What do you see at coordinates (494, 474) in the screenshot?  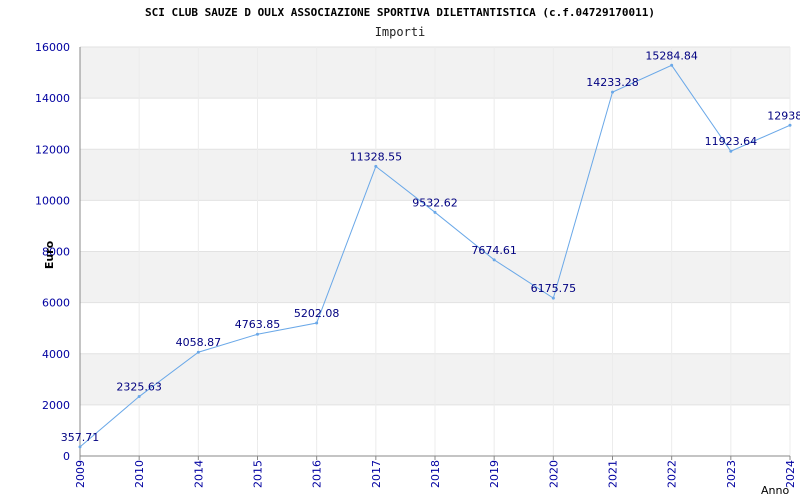 I see `x-tick-label: 2019` at bounding box center [494, 474].